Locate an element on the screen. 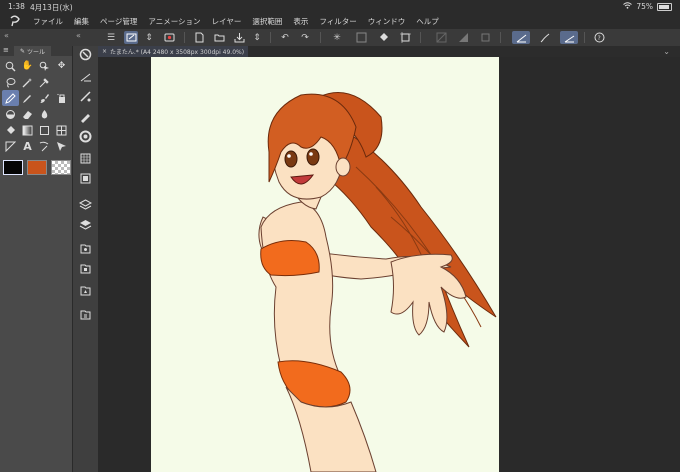  pencil-icon is located at coordinates (27, 98).